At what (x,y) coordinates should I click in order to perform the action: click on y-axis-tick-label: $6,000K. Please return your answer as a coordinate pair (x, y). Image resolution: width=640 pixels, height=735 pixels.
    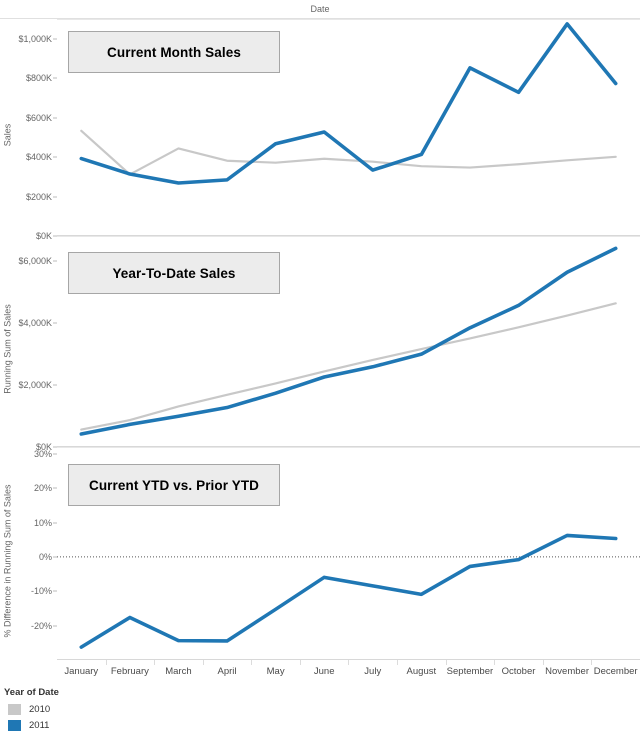
    Looking at the image, I should click on (35, 260).